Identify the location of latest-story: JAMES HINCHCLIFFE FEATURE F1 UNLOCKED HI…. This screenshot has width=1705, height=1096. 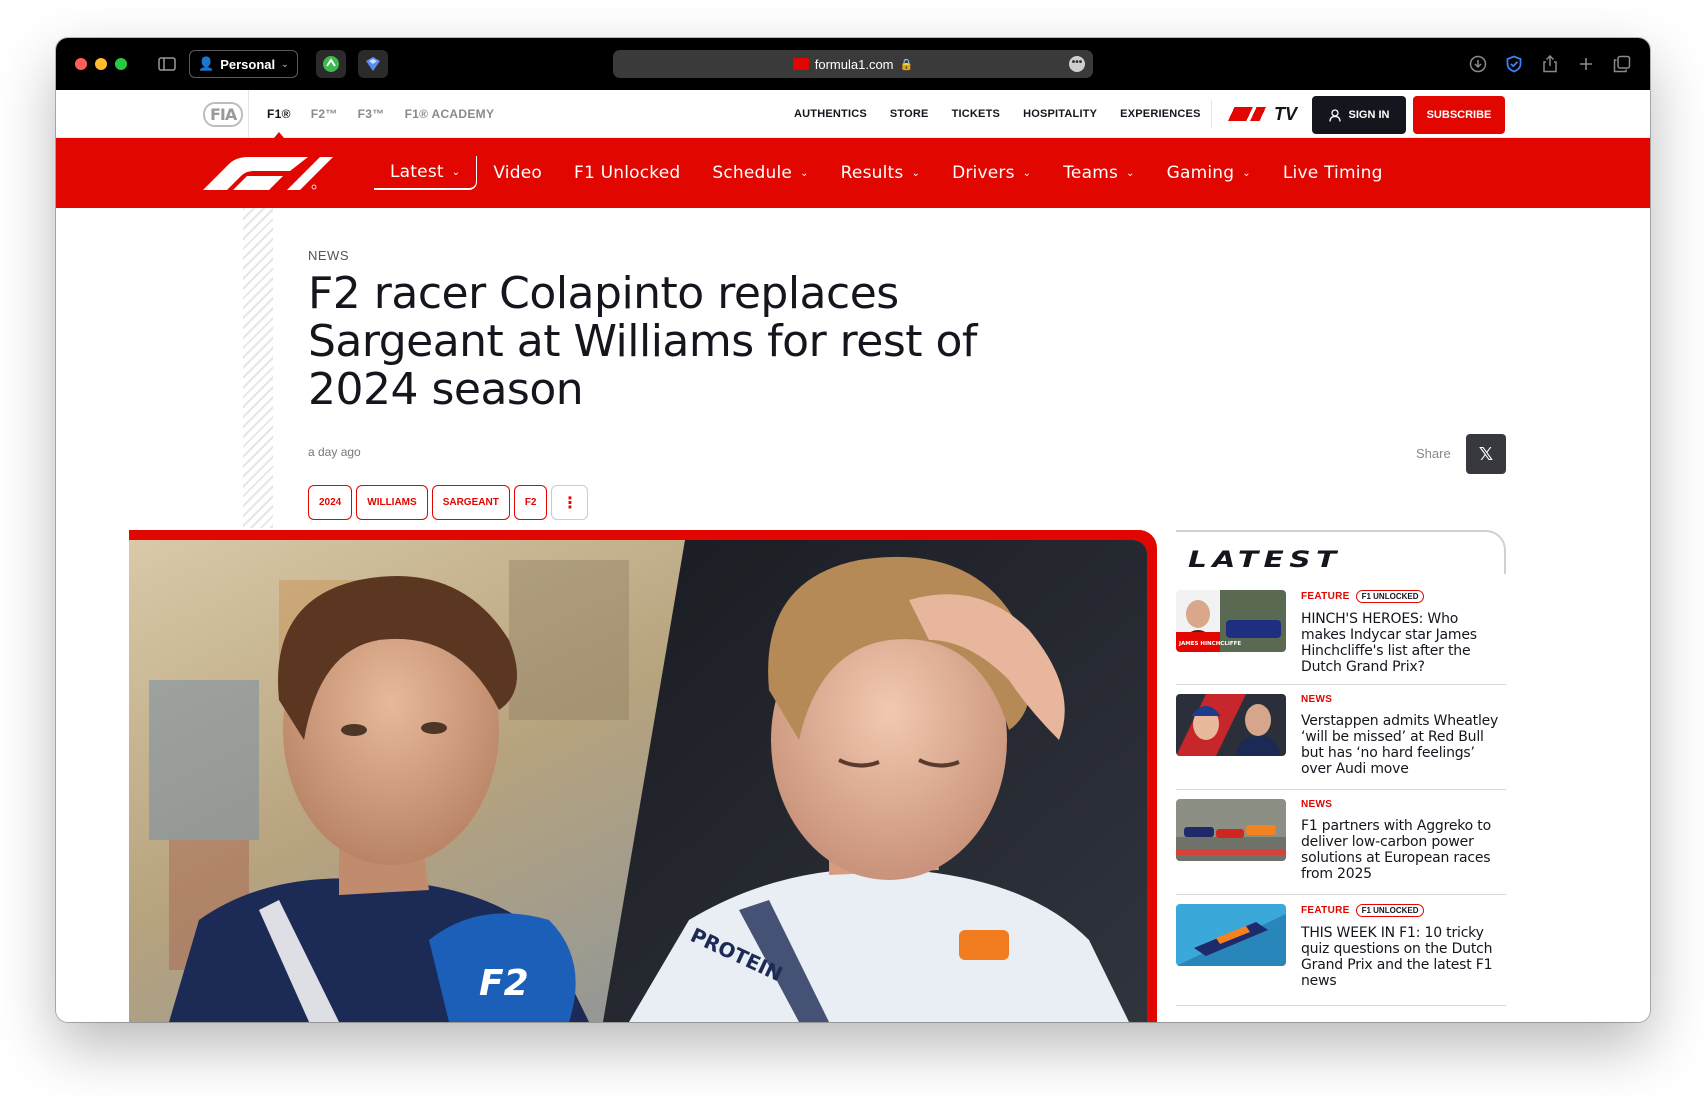
(1341, 633).